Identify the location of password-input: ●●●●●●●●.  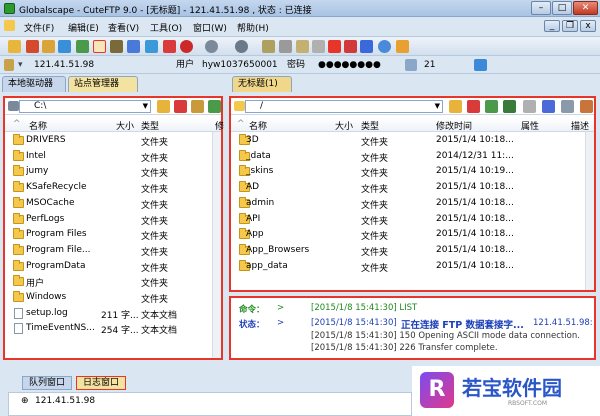
(349, 65).